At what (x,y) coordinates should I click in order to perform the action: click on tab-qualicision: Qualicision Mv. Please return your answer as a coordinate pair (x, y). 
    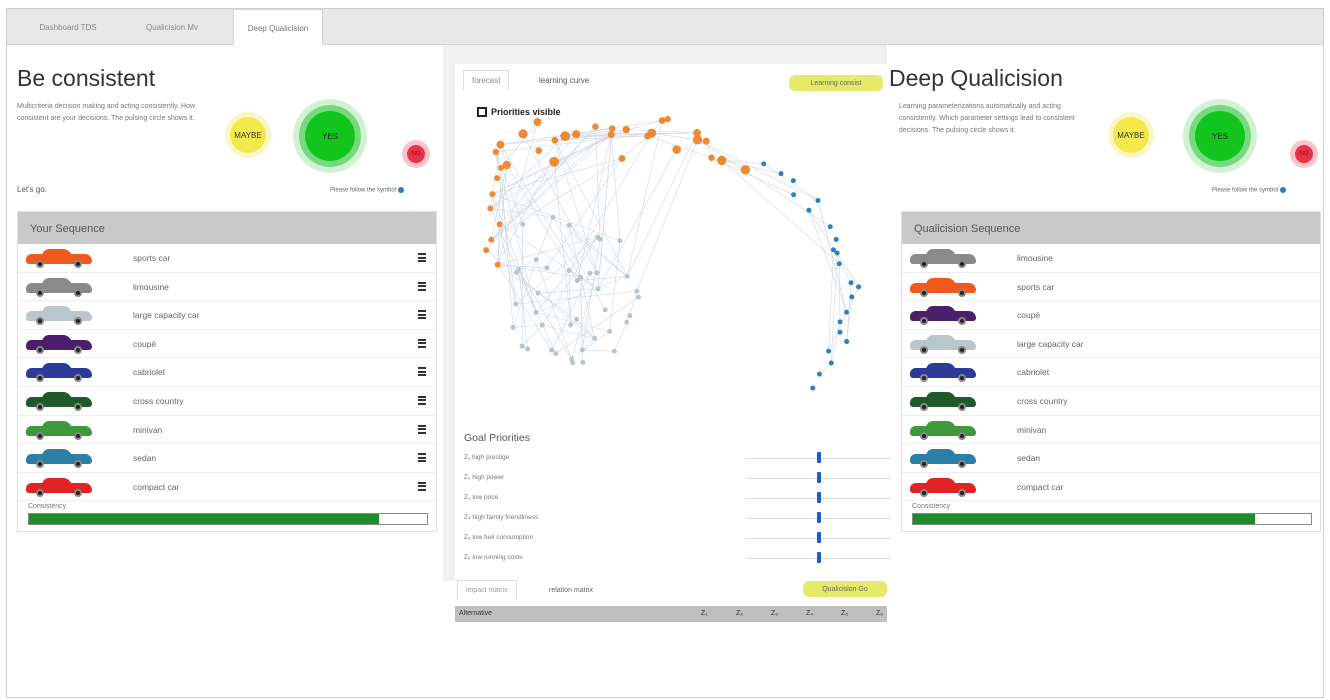
    Looking at the image, I should click on (172, 27).